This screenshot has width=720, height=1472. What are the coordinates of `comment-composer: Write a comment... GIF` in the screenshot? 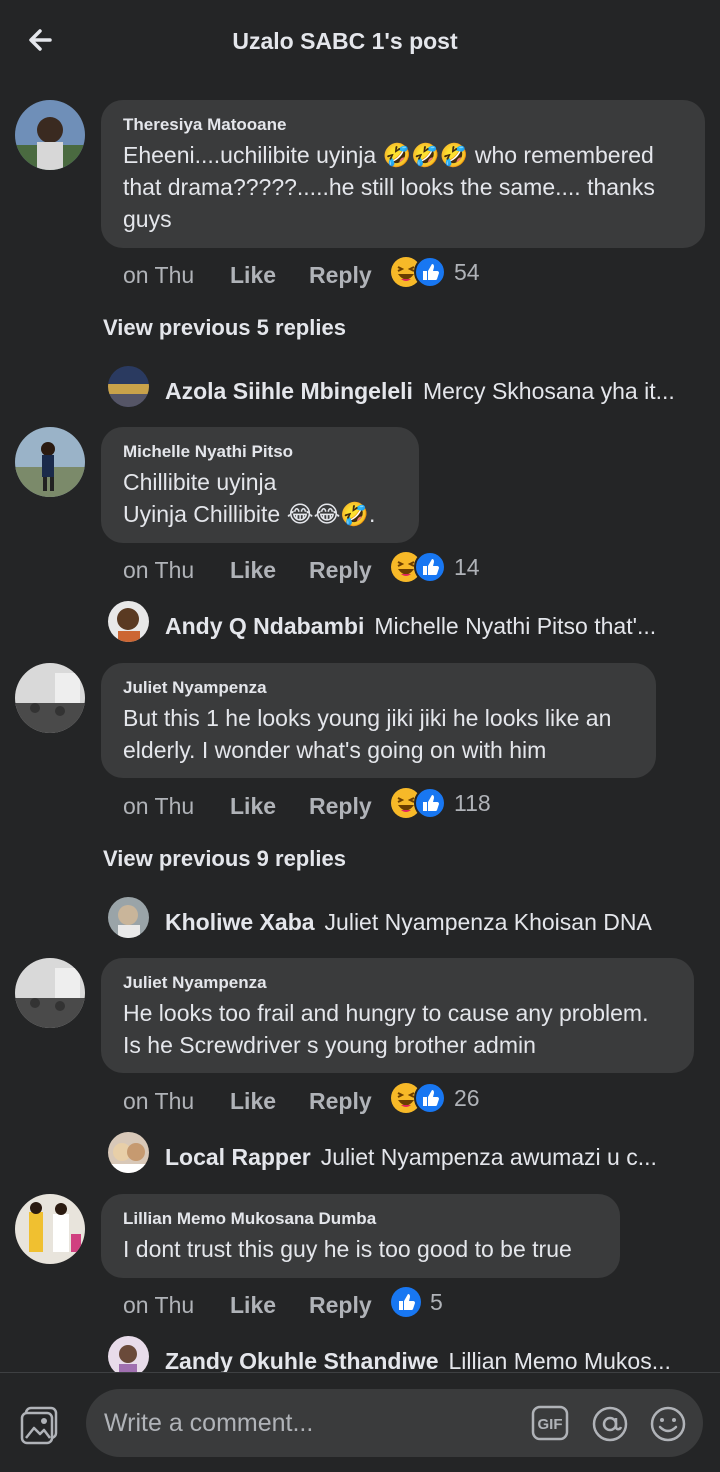 It's located at (360, 1422).